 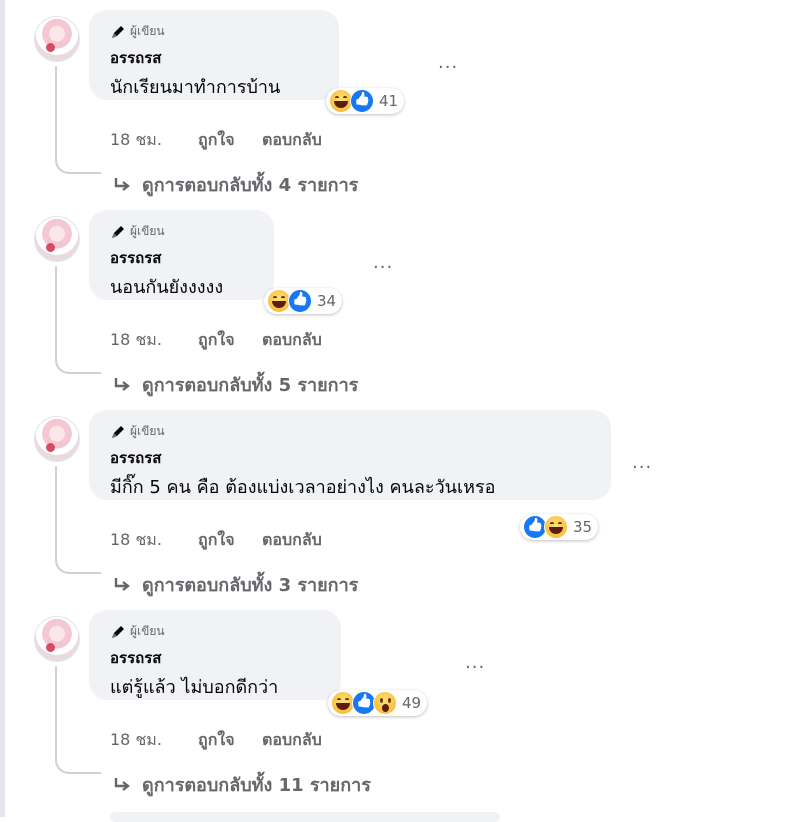 I want to click on view-replies-label: ดูการตอบกลับทั้ง 11 รายการ, so click(x=256, y=785).